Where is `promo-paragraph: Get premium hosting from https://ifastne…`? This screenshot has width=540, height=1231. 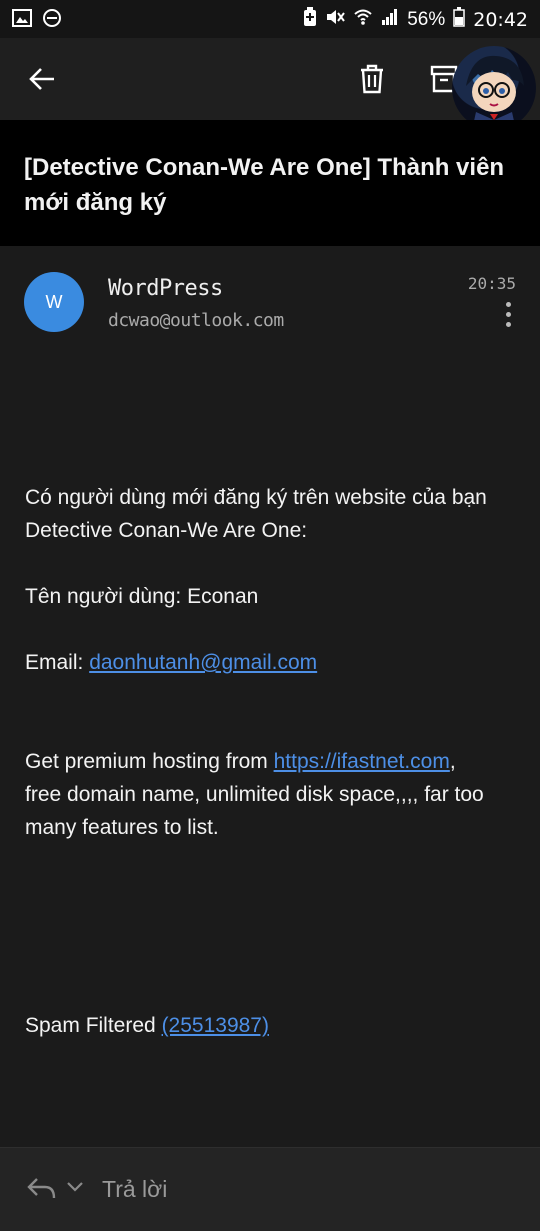
promo-paragraph: Get premium hosting from https://ifastne… is located at coordinates (272, 794).